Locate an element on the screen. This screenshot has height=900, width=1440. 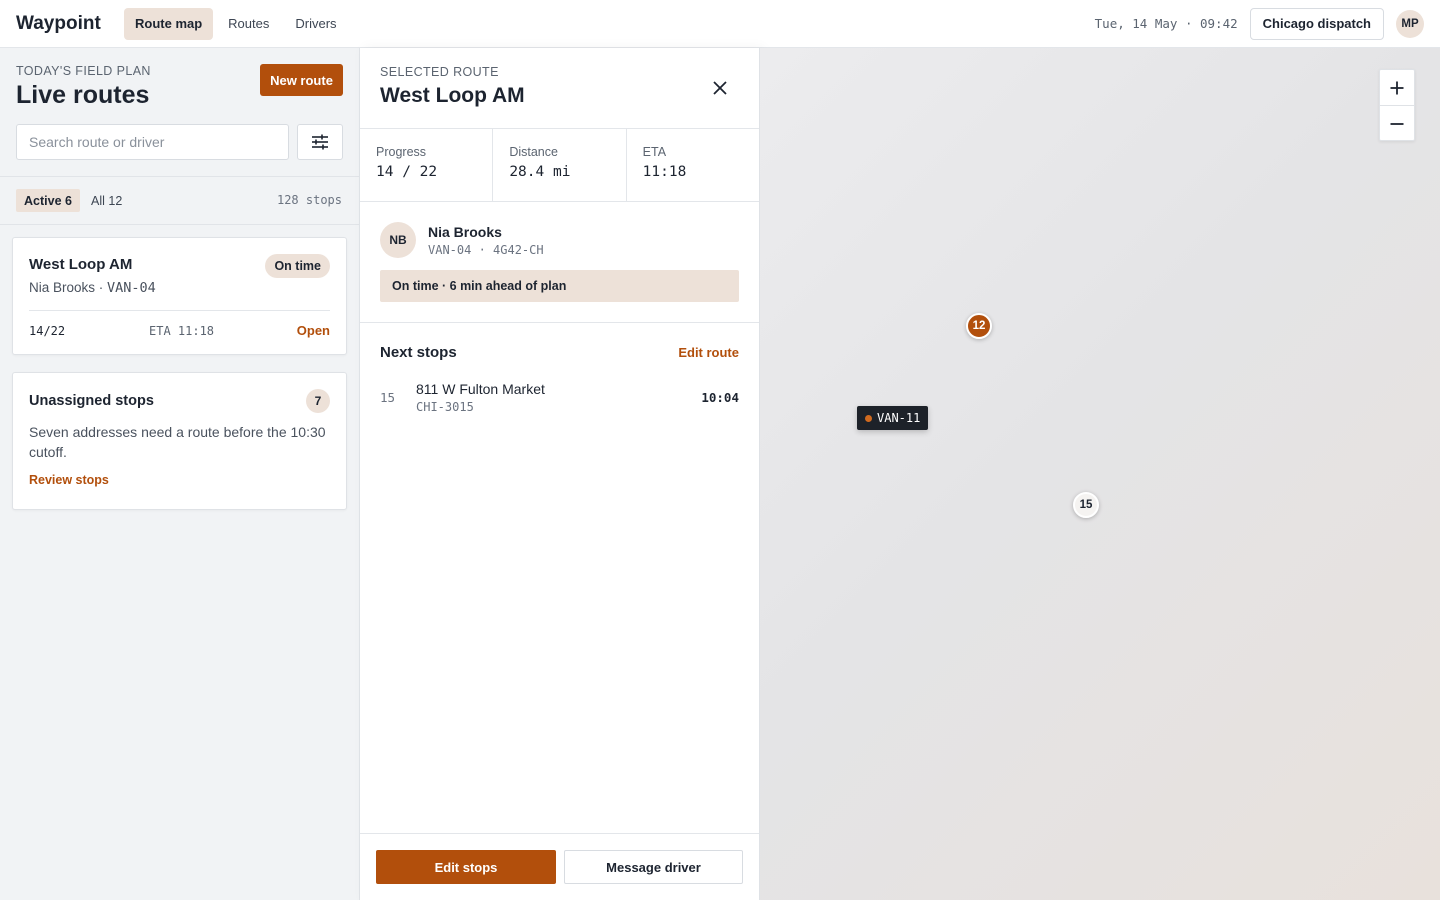
brand-logo: Waypoint is located at coordinates (70, 24).